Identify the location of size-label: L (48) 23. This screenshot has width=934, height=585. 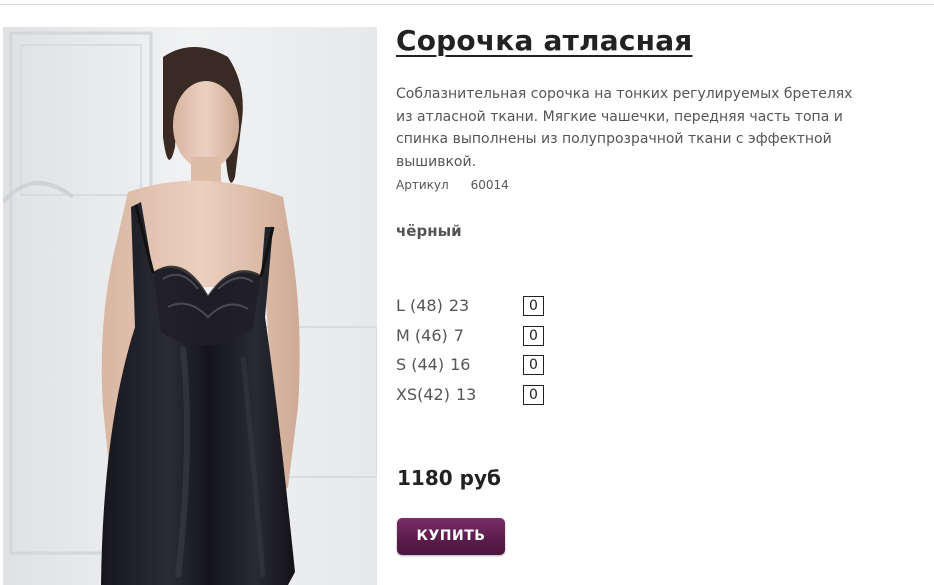
(432, 305).